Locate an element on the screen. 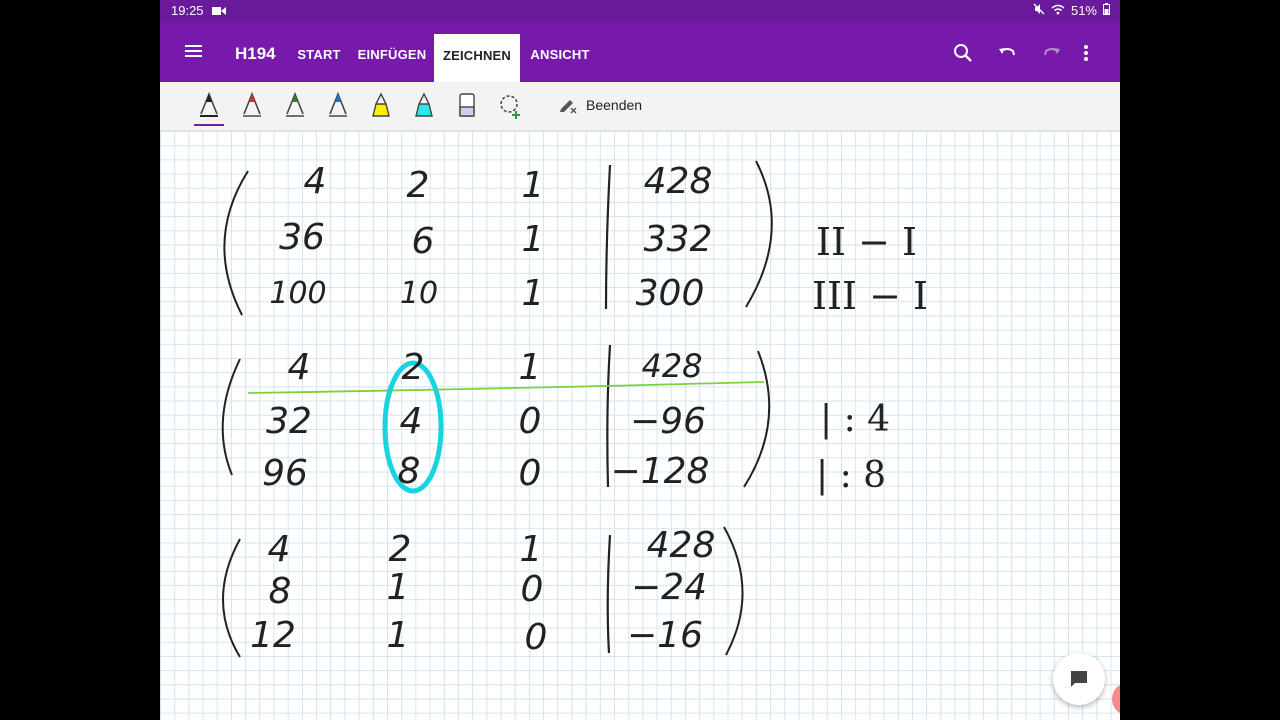 The height and width of the screenshot is (720, 1280). chat-fab-button is located at coordinates (1079, 679).